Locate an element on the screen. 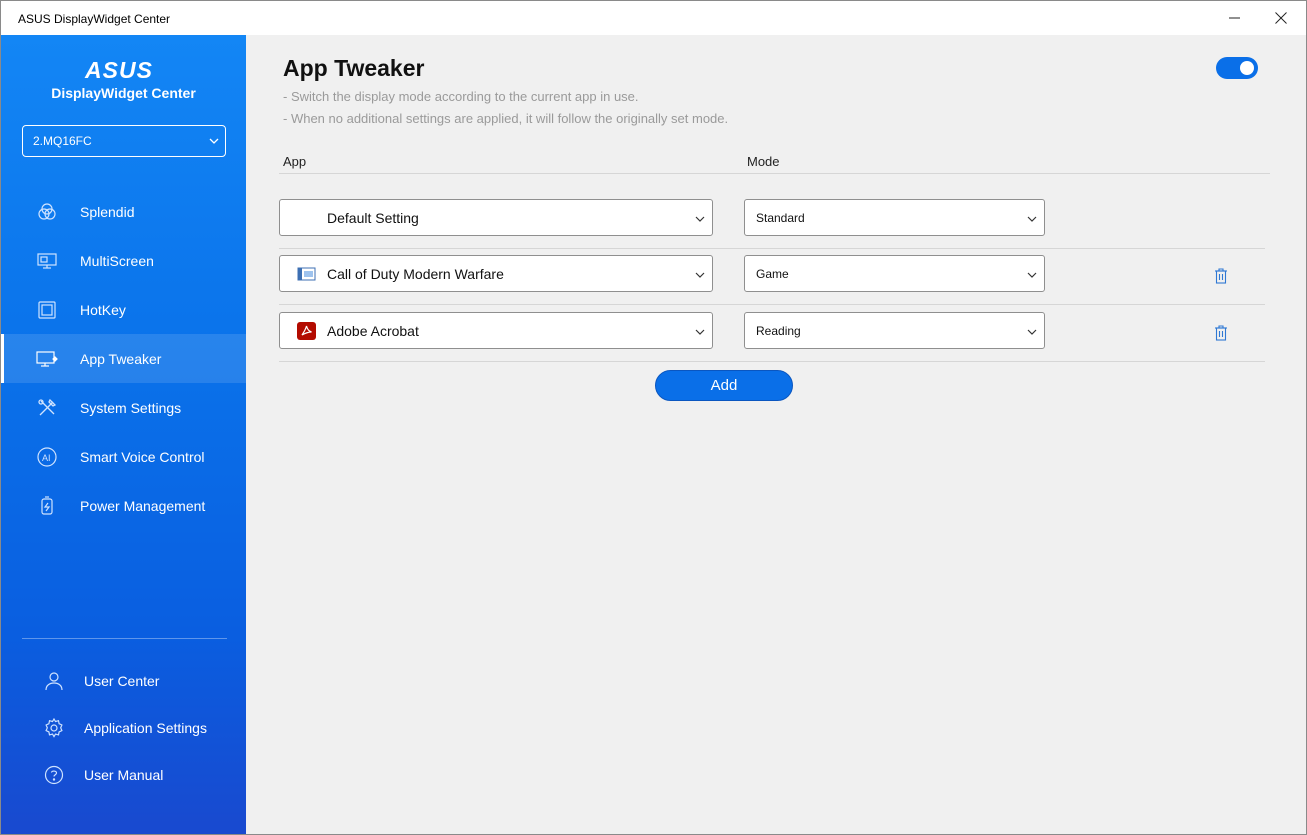 The width and height of the screenshot is (1307, 835). sidebar-item-multiscreen: MultiScreen is located at coordinates (123, 260).